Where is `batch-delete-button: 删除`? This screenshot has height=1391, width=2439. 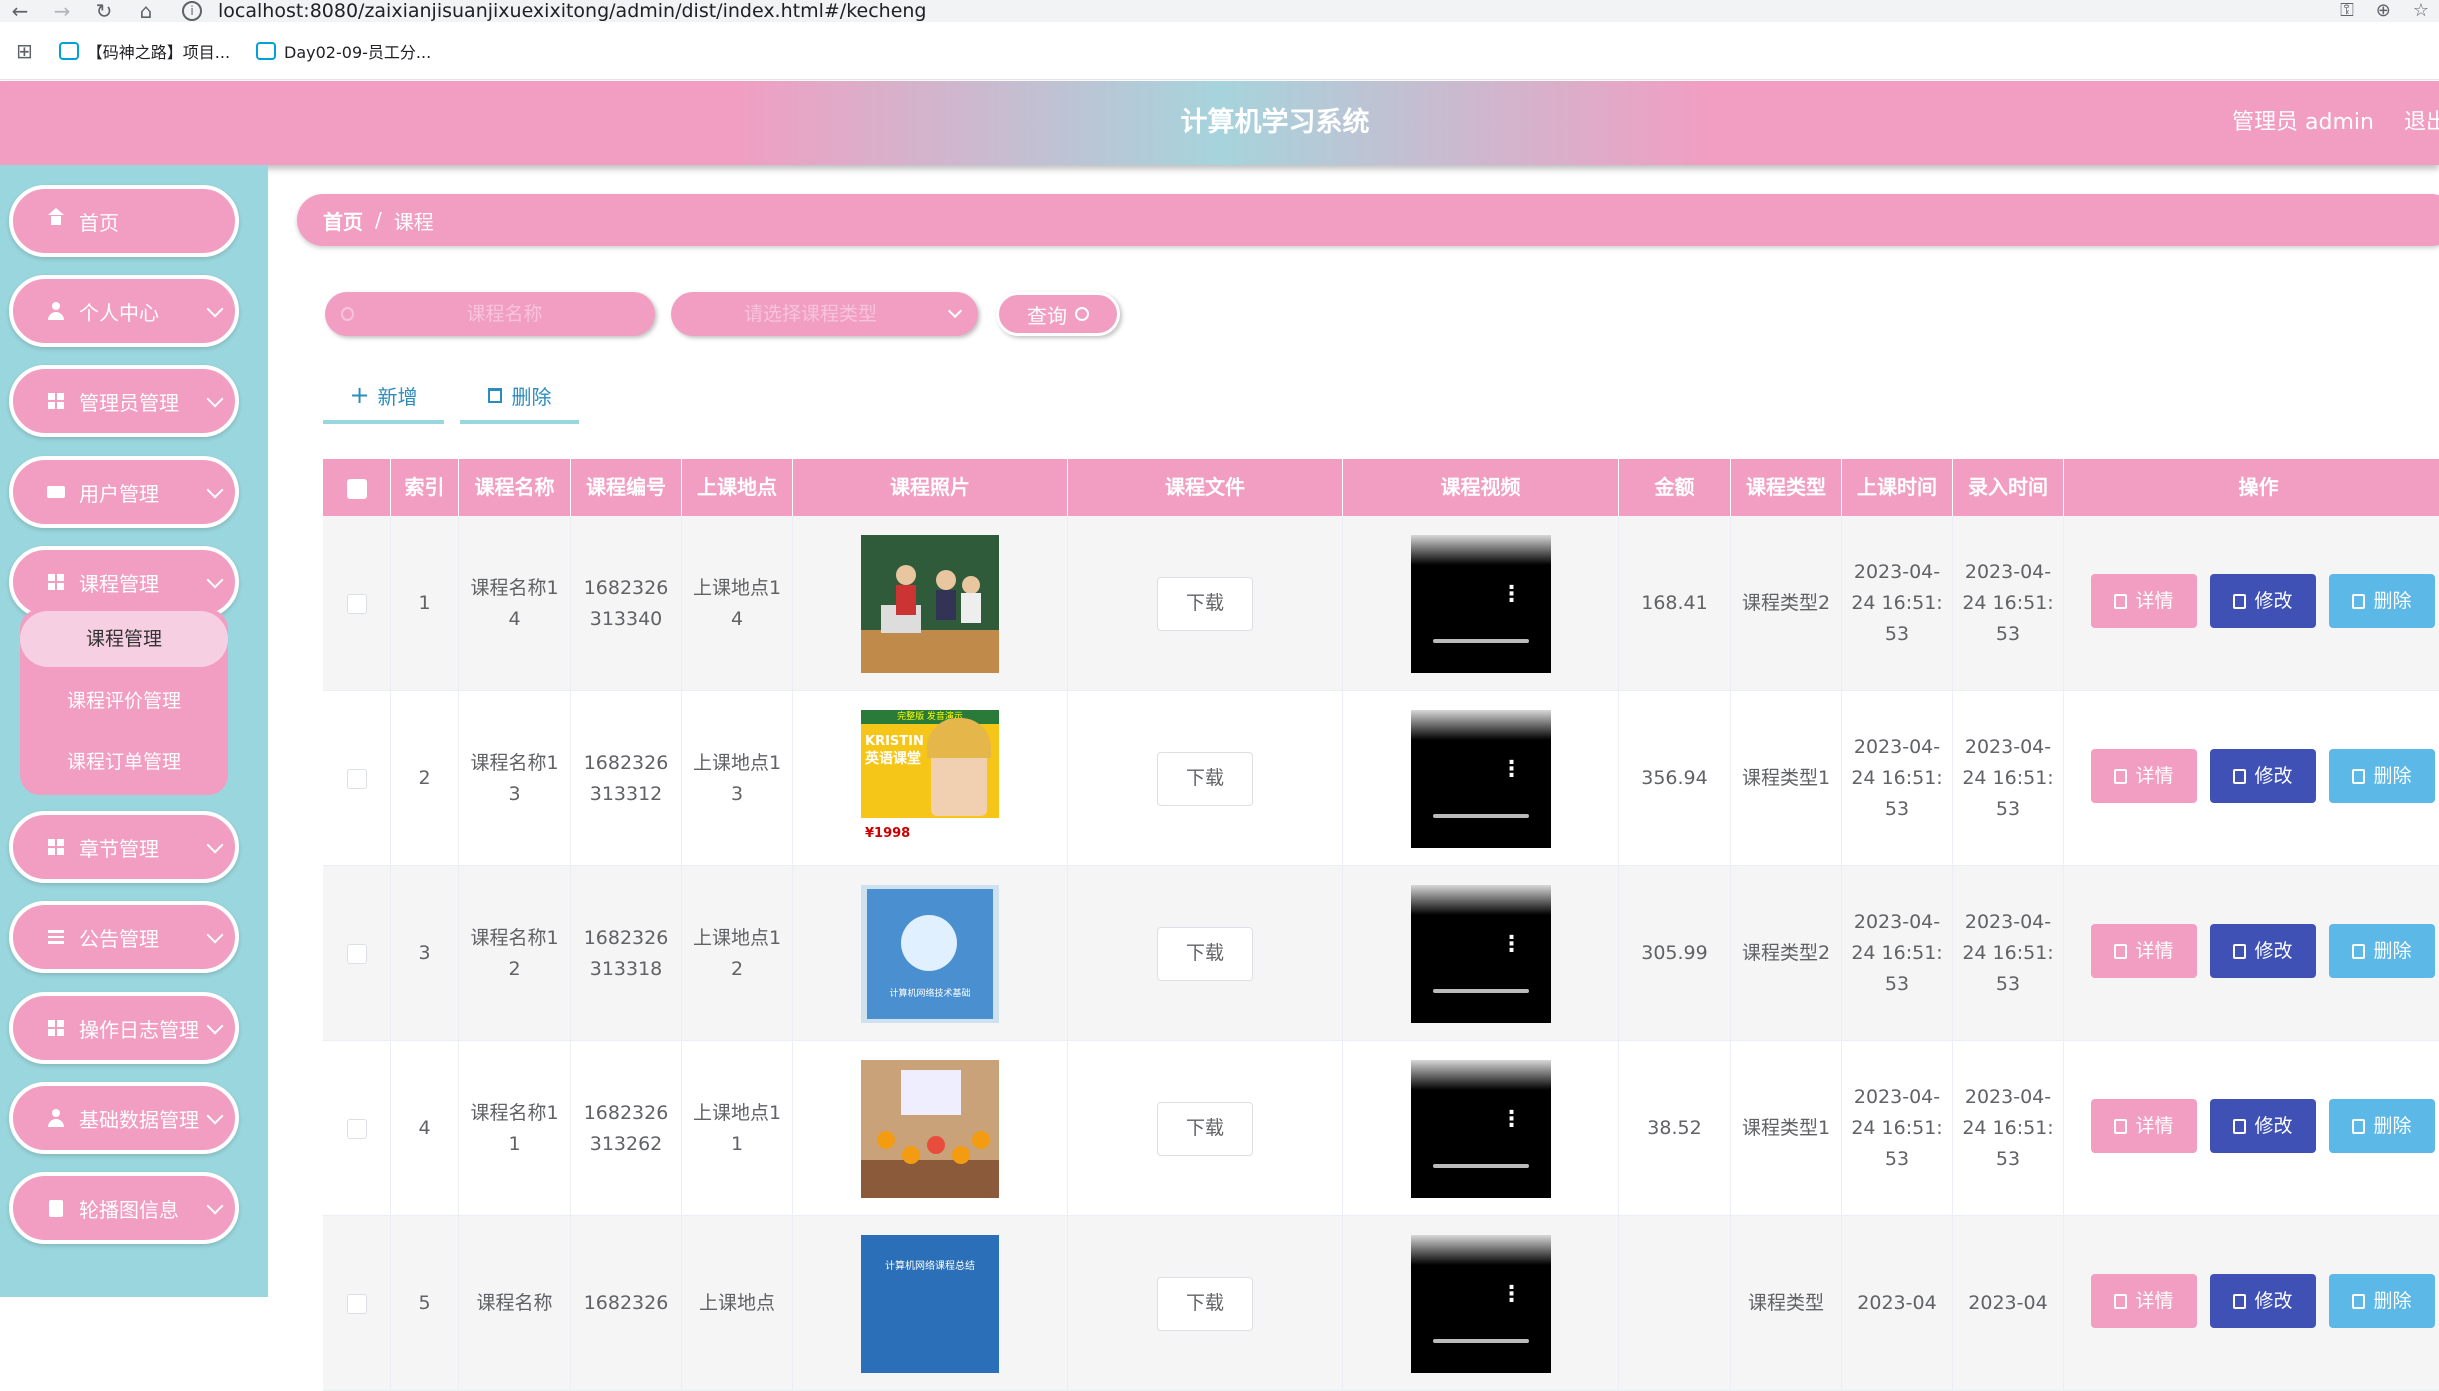
batch-delete-button: 删除 is located at coordinates (519, 397).